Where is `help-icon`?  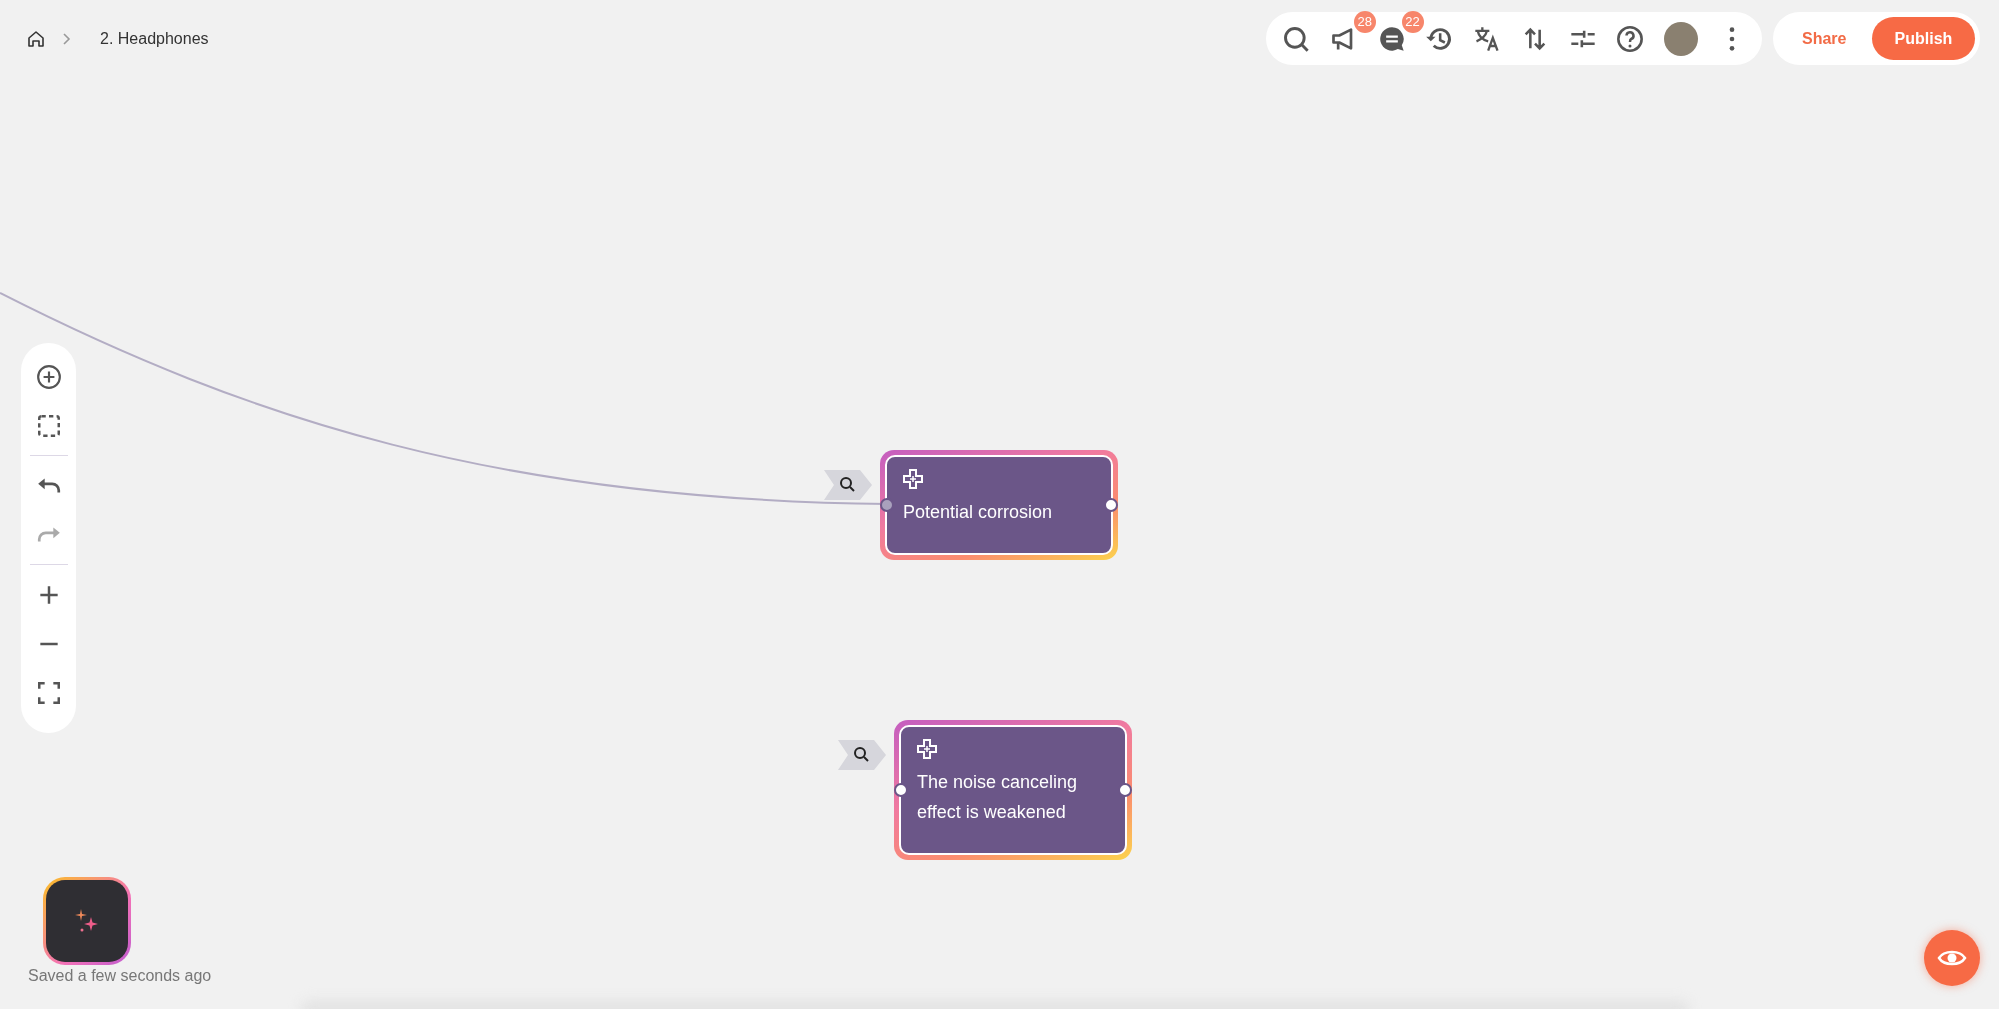
help-icon is located at coordinates (1630, 38).